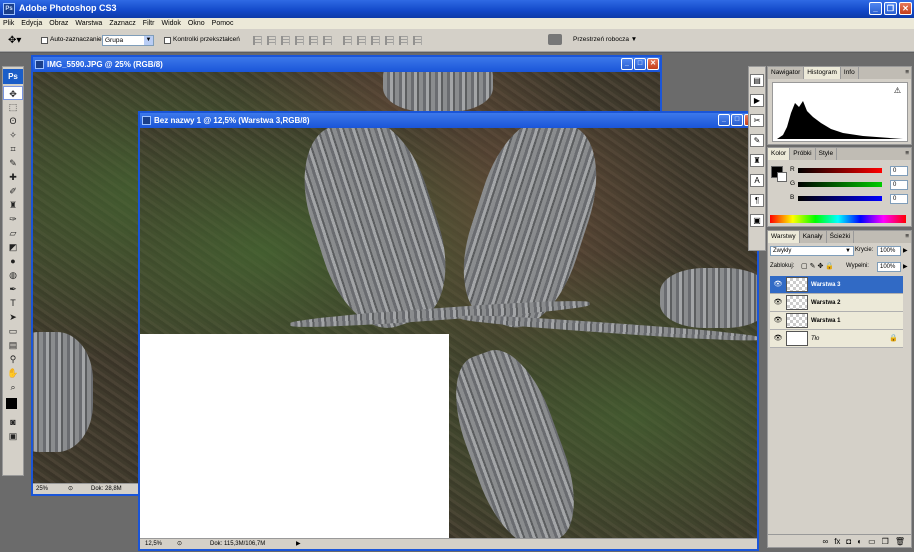 Image resolution: width=914 pixels, height=552 pixels. I want to click on eraser-tool-icon: ▱, so click(13, 233).